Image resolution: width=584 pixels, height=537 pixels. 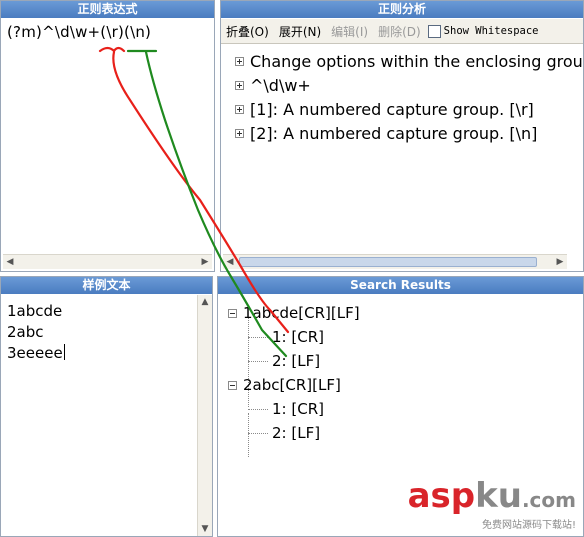 What do you see at coordinates (301, 313) in the screenshot?
I see `match-label: 1abcde[CR][LF]` at bounding box center [301, 313].